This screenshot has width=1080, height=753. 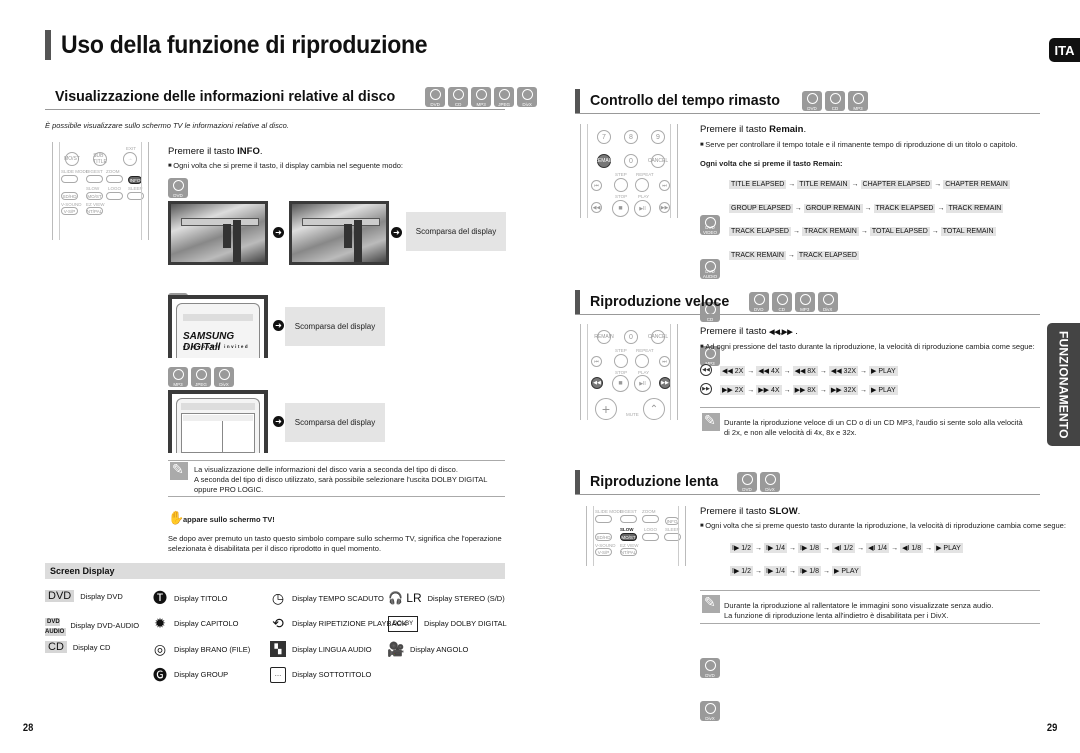 I want to click on flow-step: GROUP REMAIN, so click(x=833, y=208).